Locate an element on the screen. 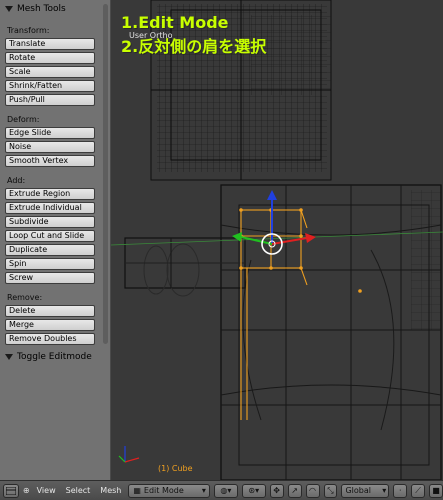 The height and width of the screenshot is (500, 443). view-axes-icon is located at coordinates (129, 454).